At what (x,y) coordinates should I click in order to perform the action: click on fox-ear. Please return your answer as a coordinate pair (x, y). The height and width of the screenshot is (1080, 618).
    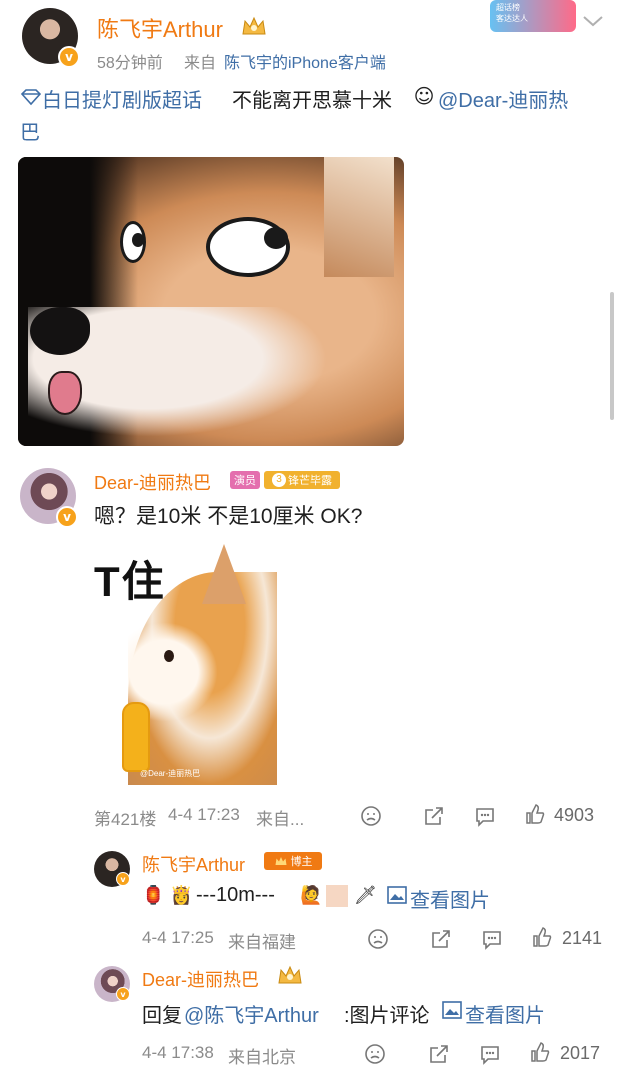
    Looking at the image, I should click on (359, 217).